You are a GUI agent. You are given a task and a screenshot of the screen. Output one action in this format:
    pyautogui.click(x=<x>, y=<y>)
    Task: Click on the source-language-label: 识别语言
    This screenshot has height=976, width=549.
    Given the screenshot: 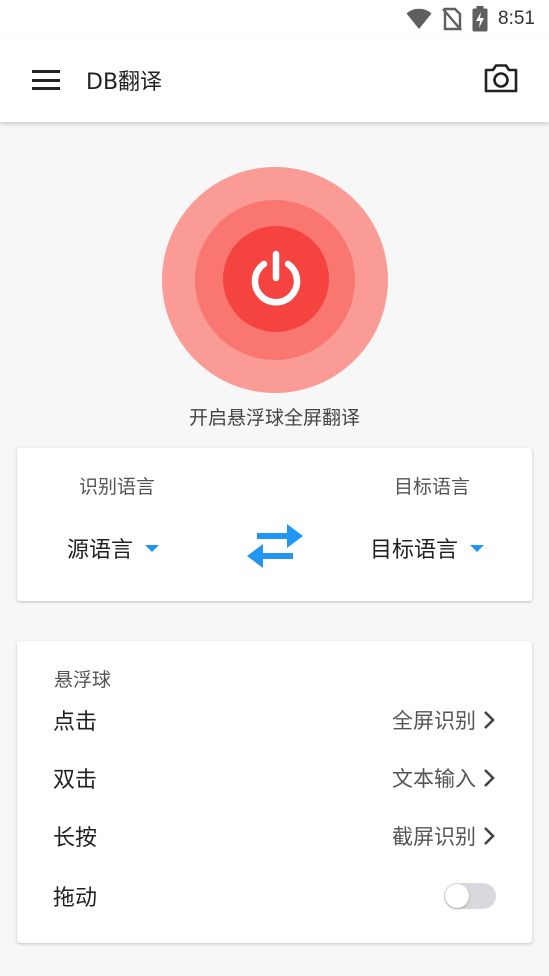 What is the action you would take?
    pyautogui.click(x=117, y=487)
    